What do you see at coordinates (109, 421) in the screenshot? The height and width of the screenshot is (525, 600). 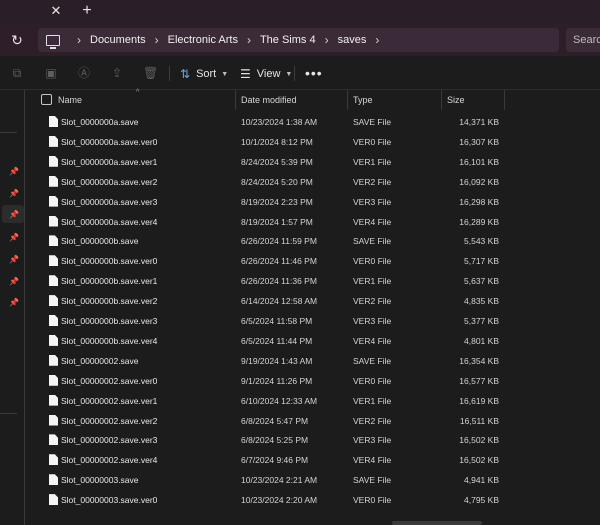 I see `file-name: Slot_00000002.save.ver2` at bounding box center [109, 421].